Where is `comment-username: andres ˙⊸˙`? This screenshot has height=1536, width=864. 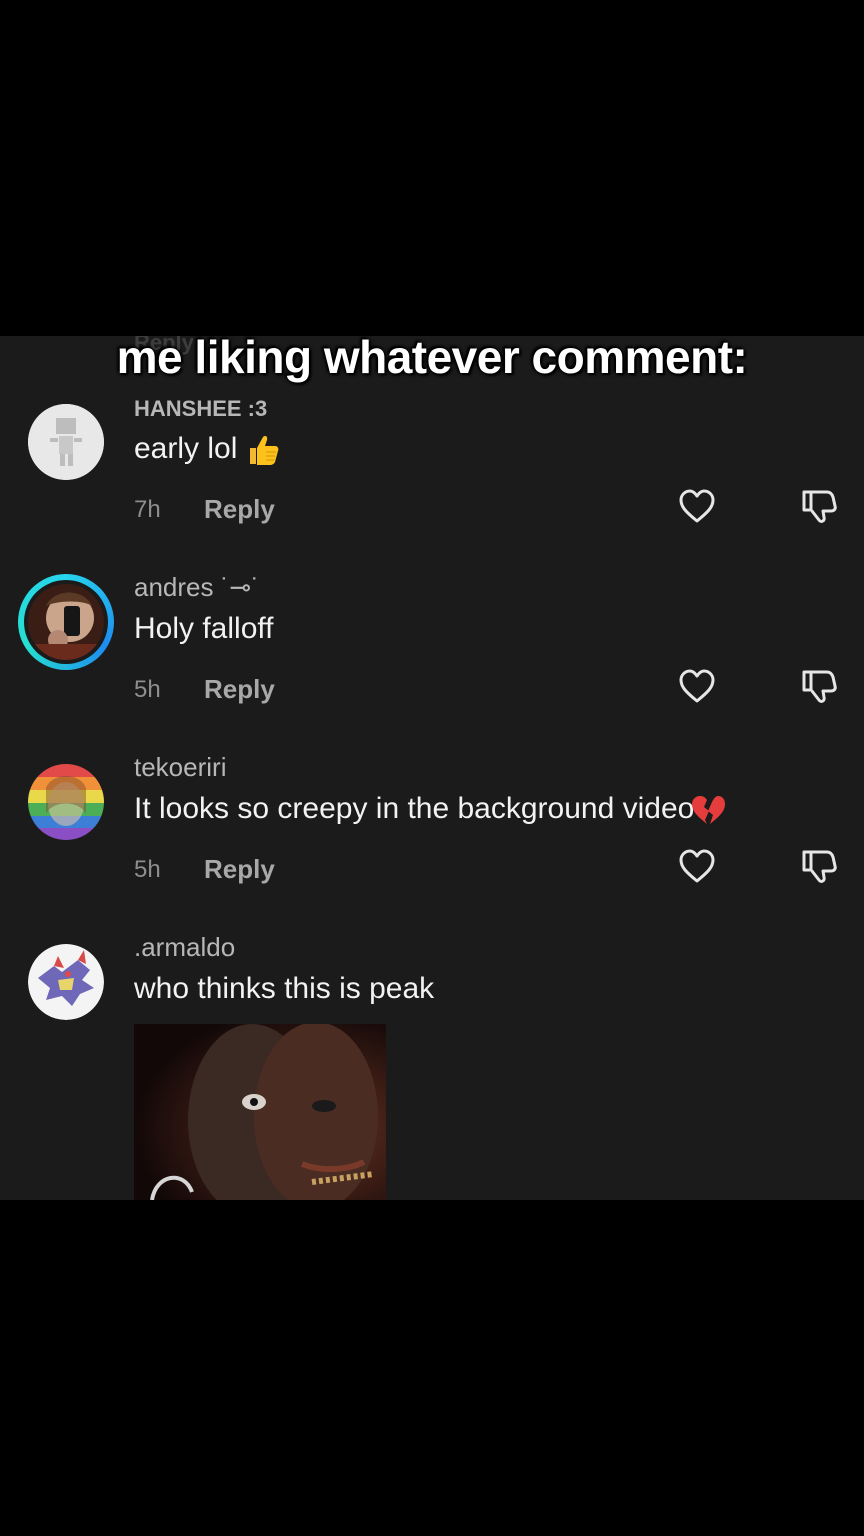 comment-username: andres ˙⊸˙ is located at coordinates (197, 587).